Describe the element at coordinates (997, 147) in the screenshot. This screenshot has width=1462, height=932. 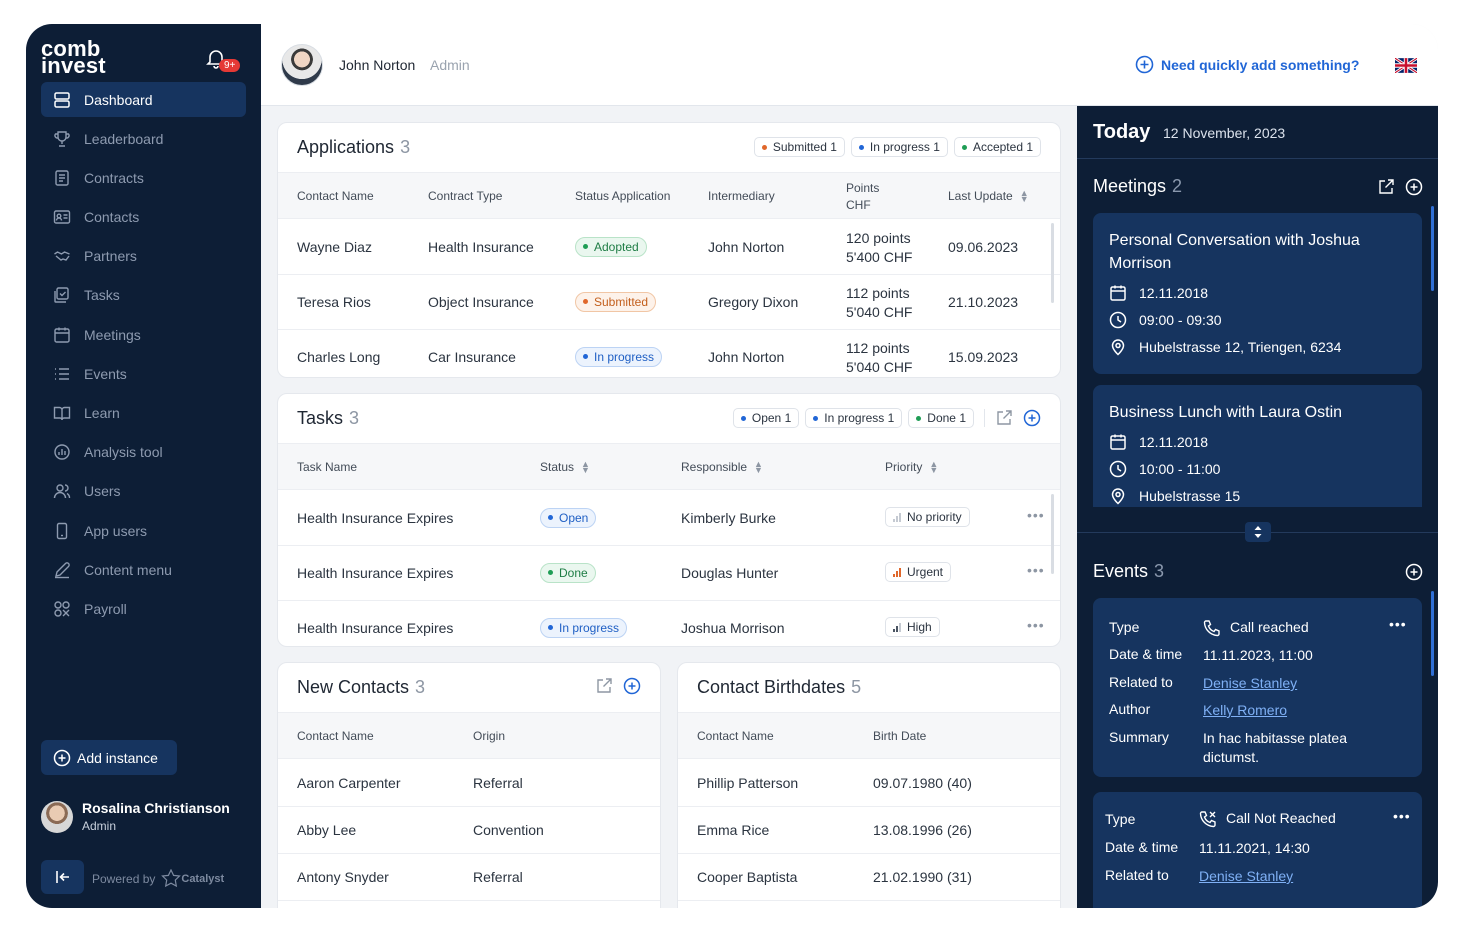
I see `filter-accepted: Accepted 1` at that location.